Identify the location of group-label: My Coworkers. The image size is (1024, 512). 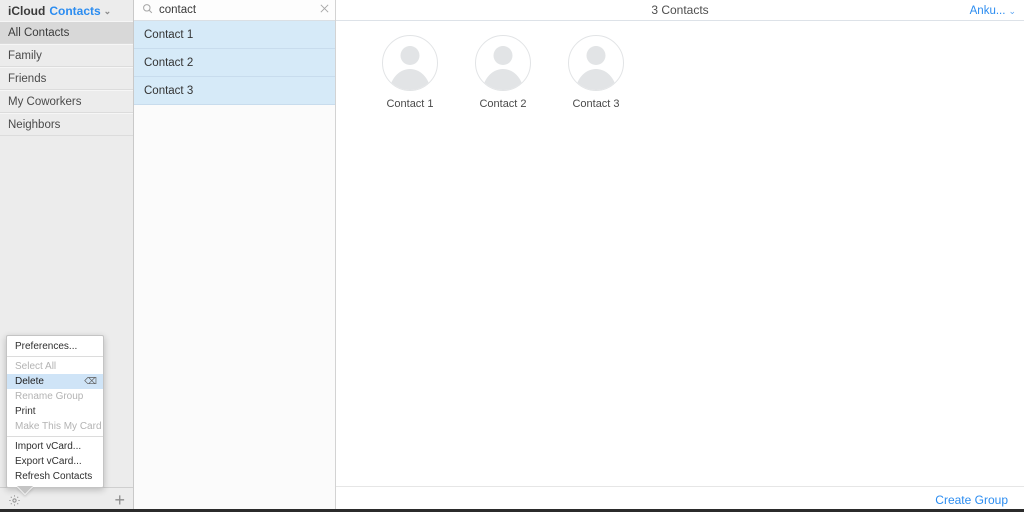
(45, 101).